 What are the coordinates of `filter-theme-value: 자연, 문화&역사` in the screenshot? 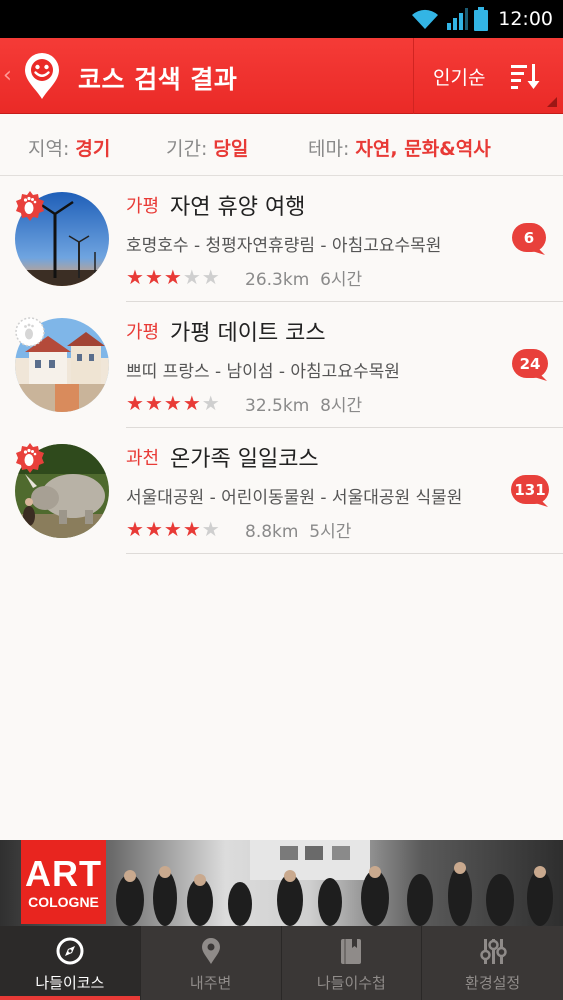 It's located at (423, 149).